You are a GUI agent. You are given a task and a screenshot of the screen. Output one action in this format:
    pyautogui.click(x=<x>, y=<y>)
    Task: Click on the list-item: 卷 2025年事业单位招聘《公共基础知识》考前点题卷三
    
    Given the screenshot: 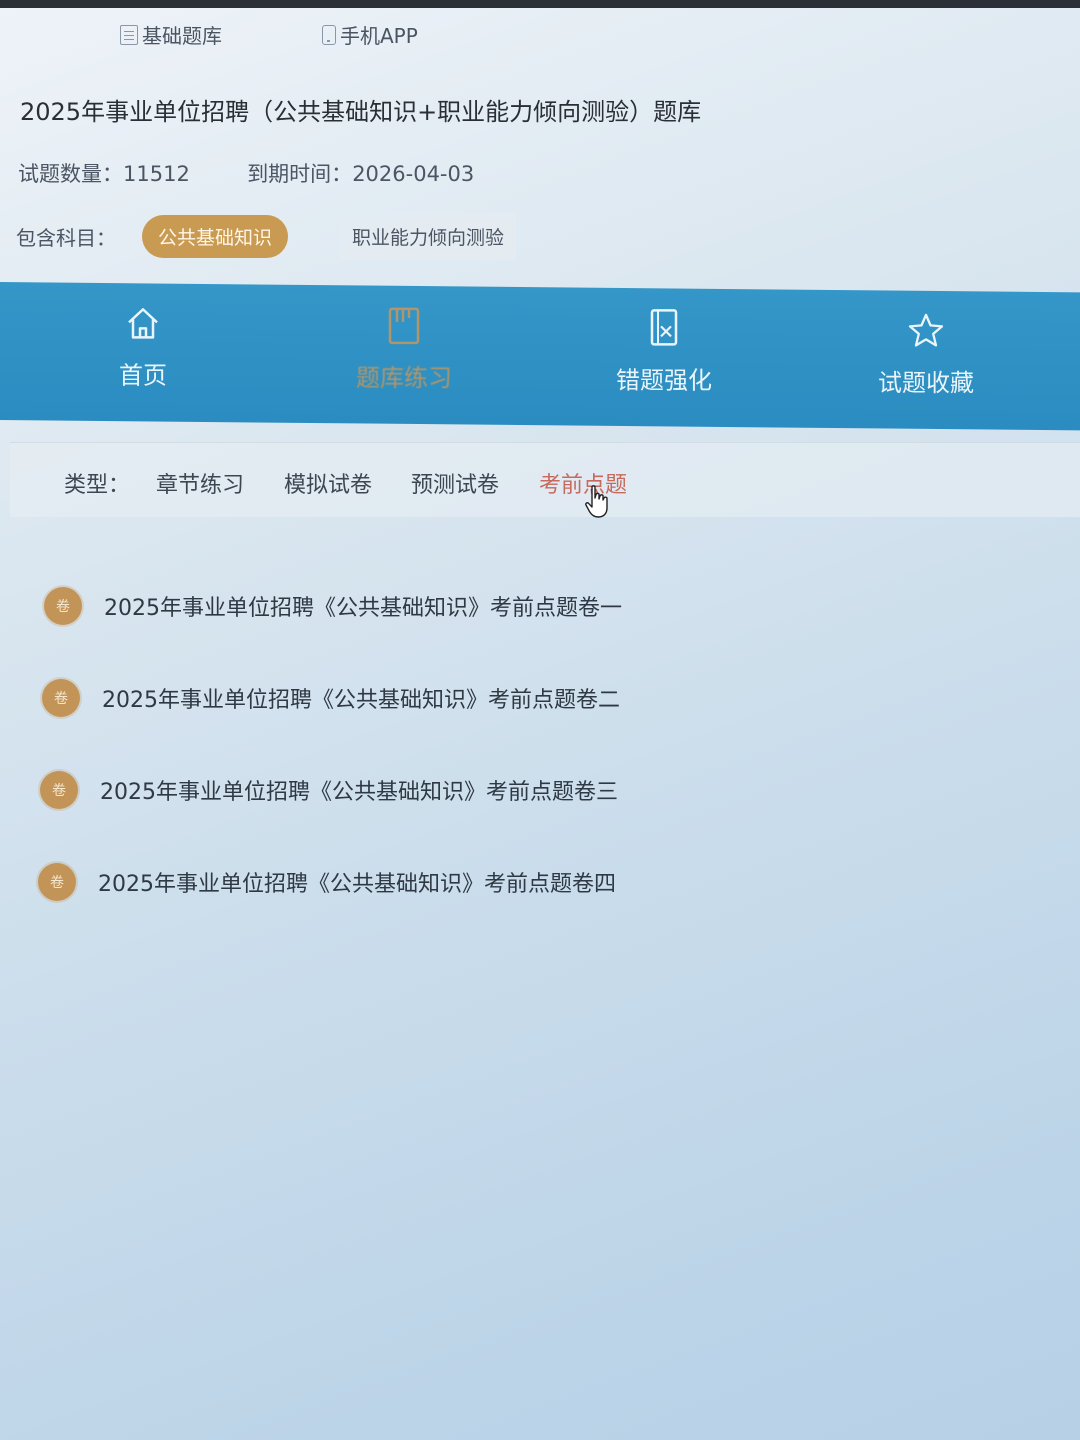 What is the action you would take?
    pyautogui.click(x=329, y=790)
    